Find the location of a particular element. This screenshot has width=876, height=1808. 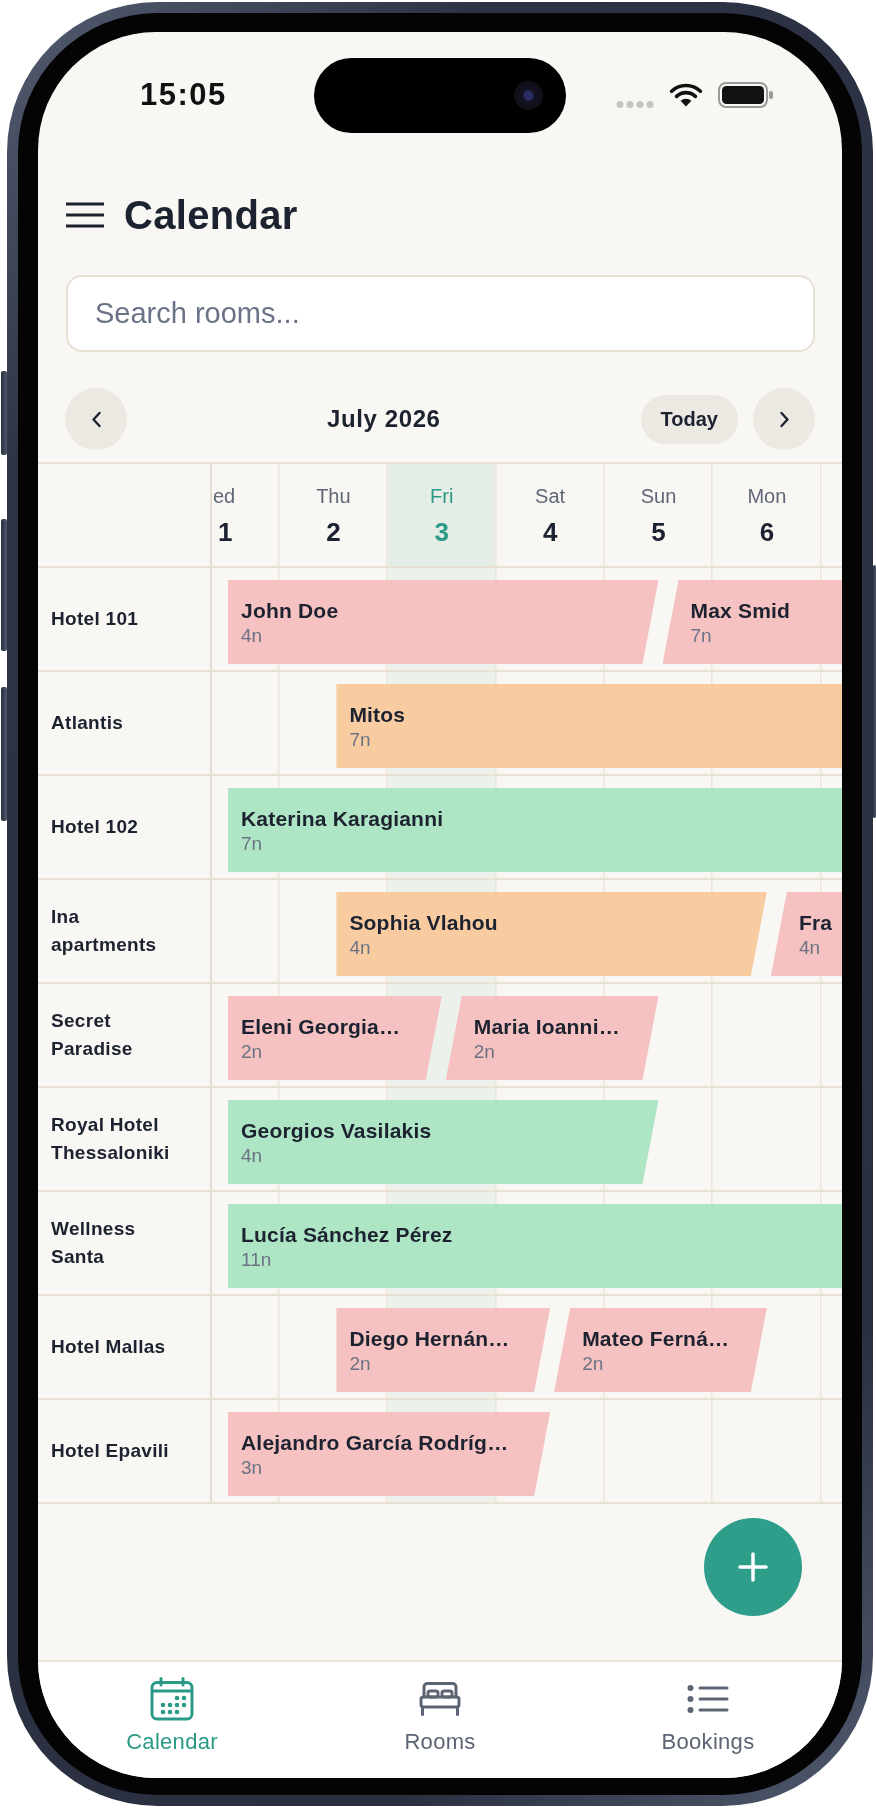

nav-tab: Rooms is located at coordinates (440, 1710).